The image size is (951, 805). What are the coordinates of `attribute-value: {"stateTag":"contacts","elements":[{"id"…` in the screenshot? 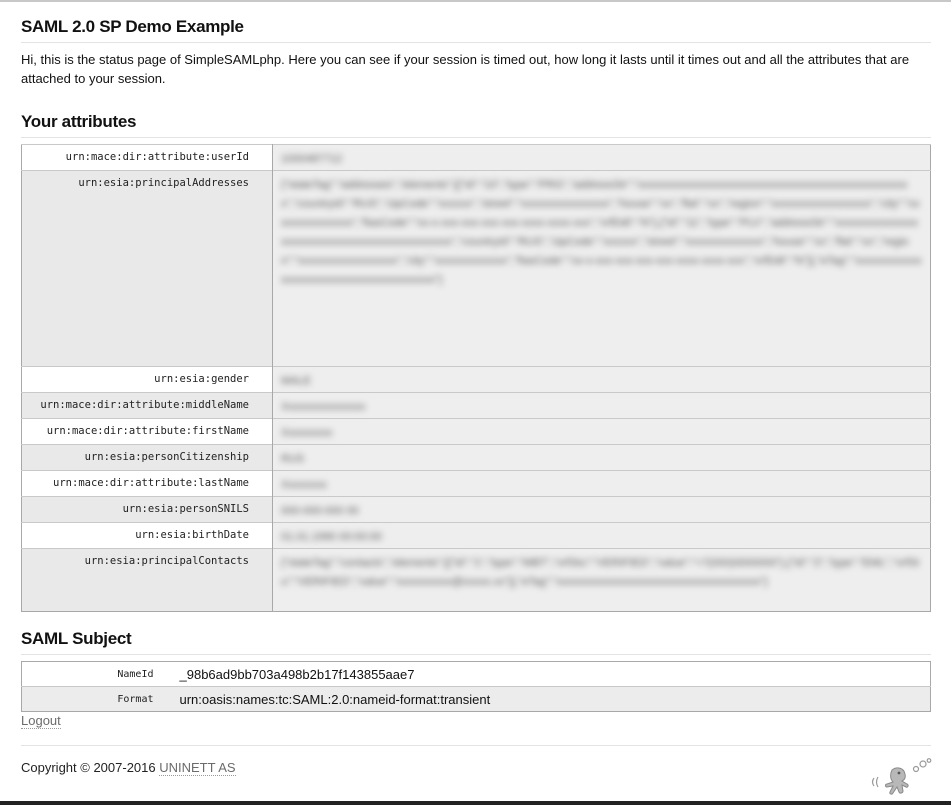 It's located at (600, 572).